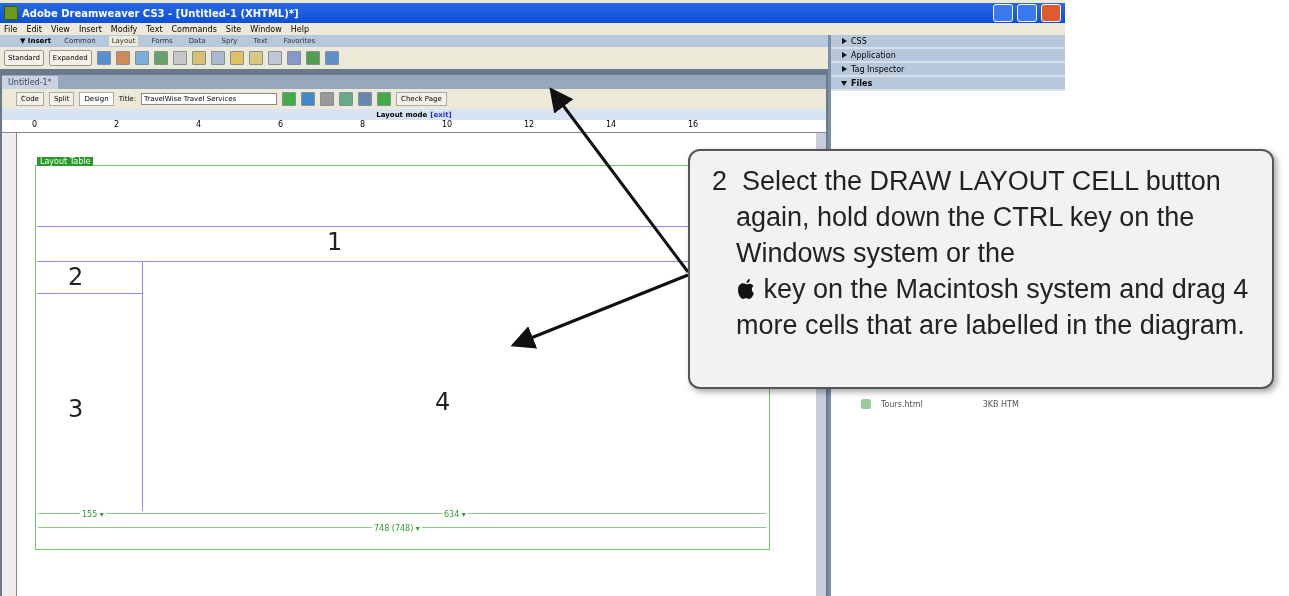  What do you see at coordinates (1000, 404) in the screenshot?
I see `file-size: 3KB HTM` at bounding box center [1000, 404].